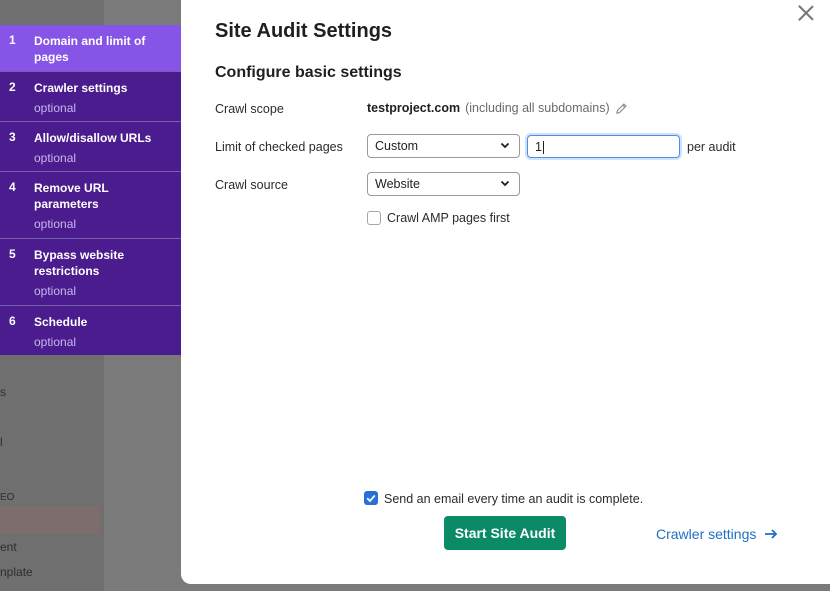 The height and width of the screenshot is (591, 830). What do you see at coordinates (374, 218) in the screenshot?
I see `amp-checkbox` at bounding box center [374, 218].